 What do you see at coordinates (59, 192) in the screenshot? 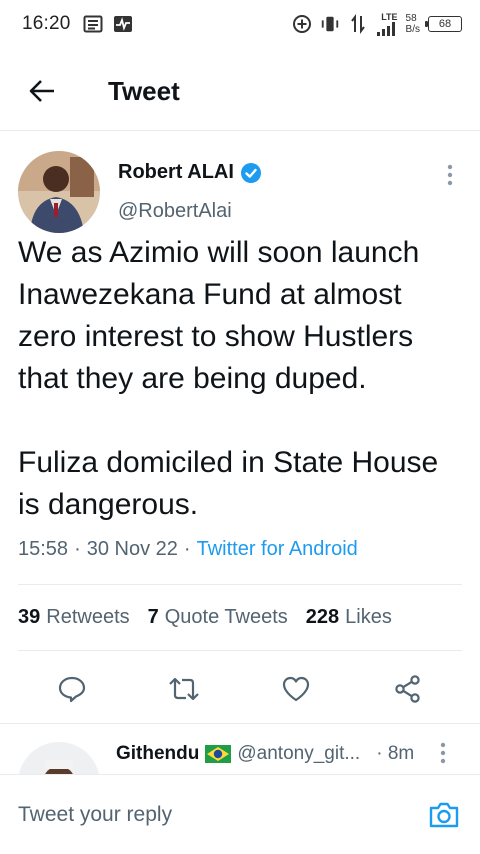
I see `author-avatar` at bounding box center [59, 192].